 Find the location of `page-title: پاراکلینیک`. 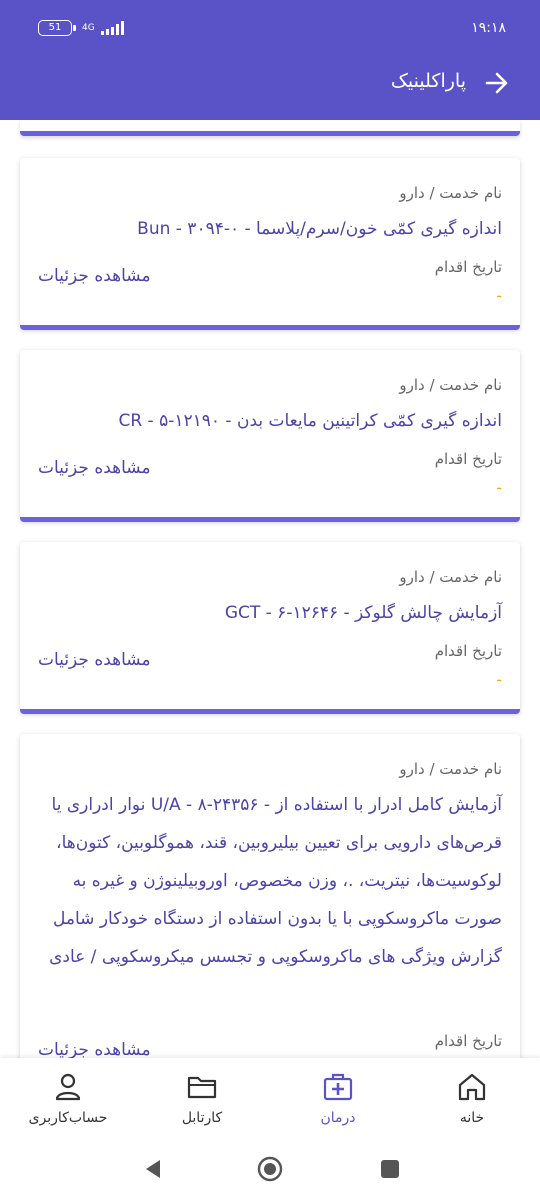

page-title: پاراکلینیک is located at coordinates (428, 81).